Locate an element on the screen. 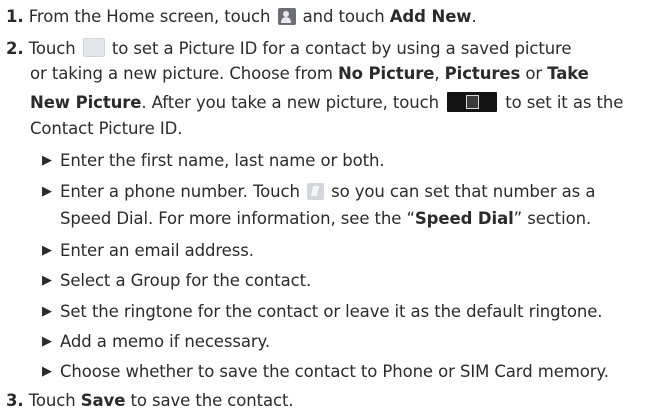  set-picture-icon is located at coordinates (472, 102).